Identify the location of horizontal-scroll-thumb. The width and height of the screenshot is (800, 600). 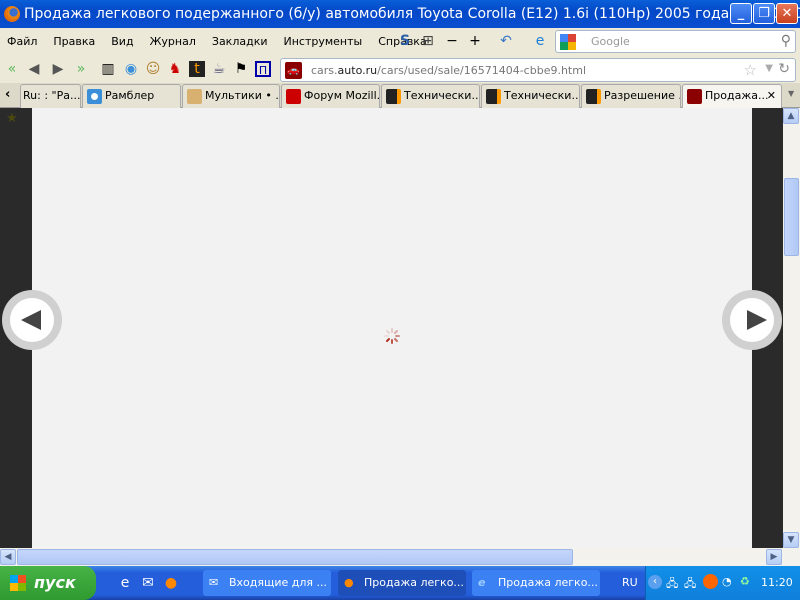
(295, 557).